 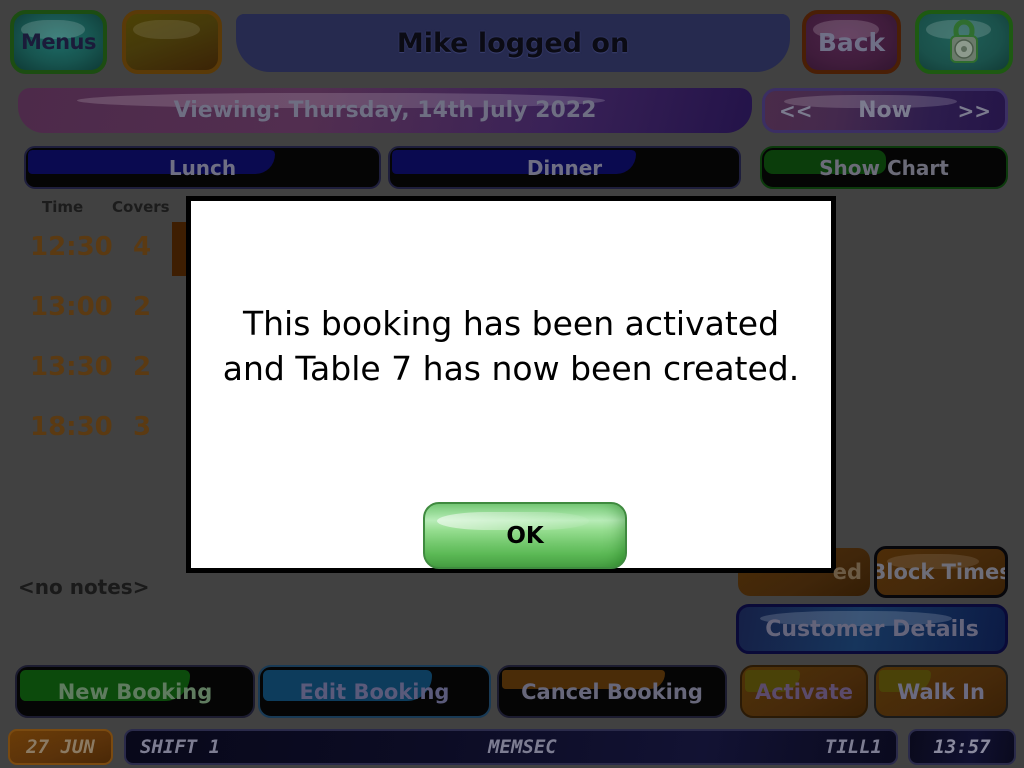 I want to click on cancel-booking-label: Cancel Booking, so click(x=612, y=691).